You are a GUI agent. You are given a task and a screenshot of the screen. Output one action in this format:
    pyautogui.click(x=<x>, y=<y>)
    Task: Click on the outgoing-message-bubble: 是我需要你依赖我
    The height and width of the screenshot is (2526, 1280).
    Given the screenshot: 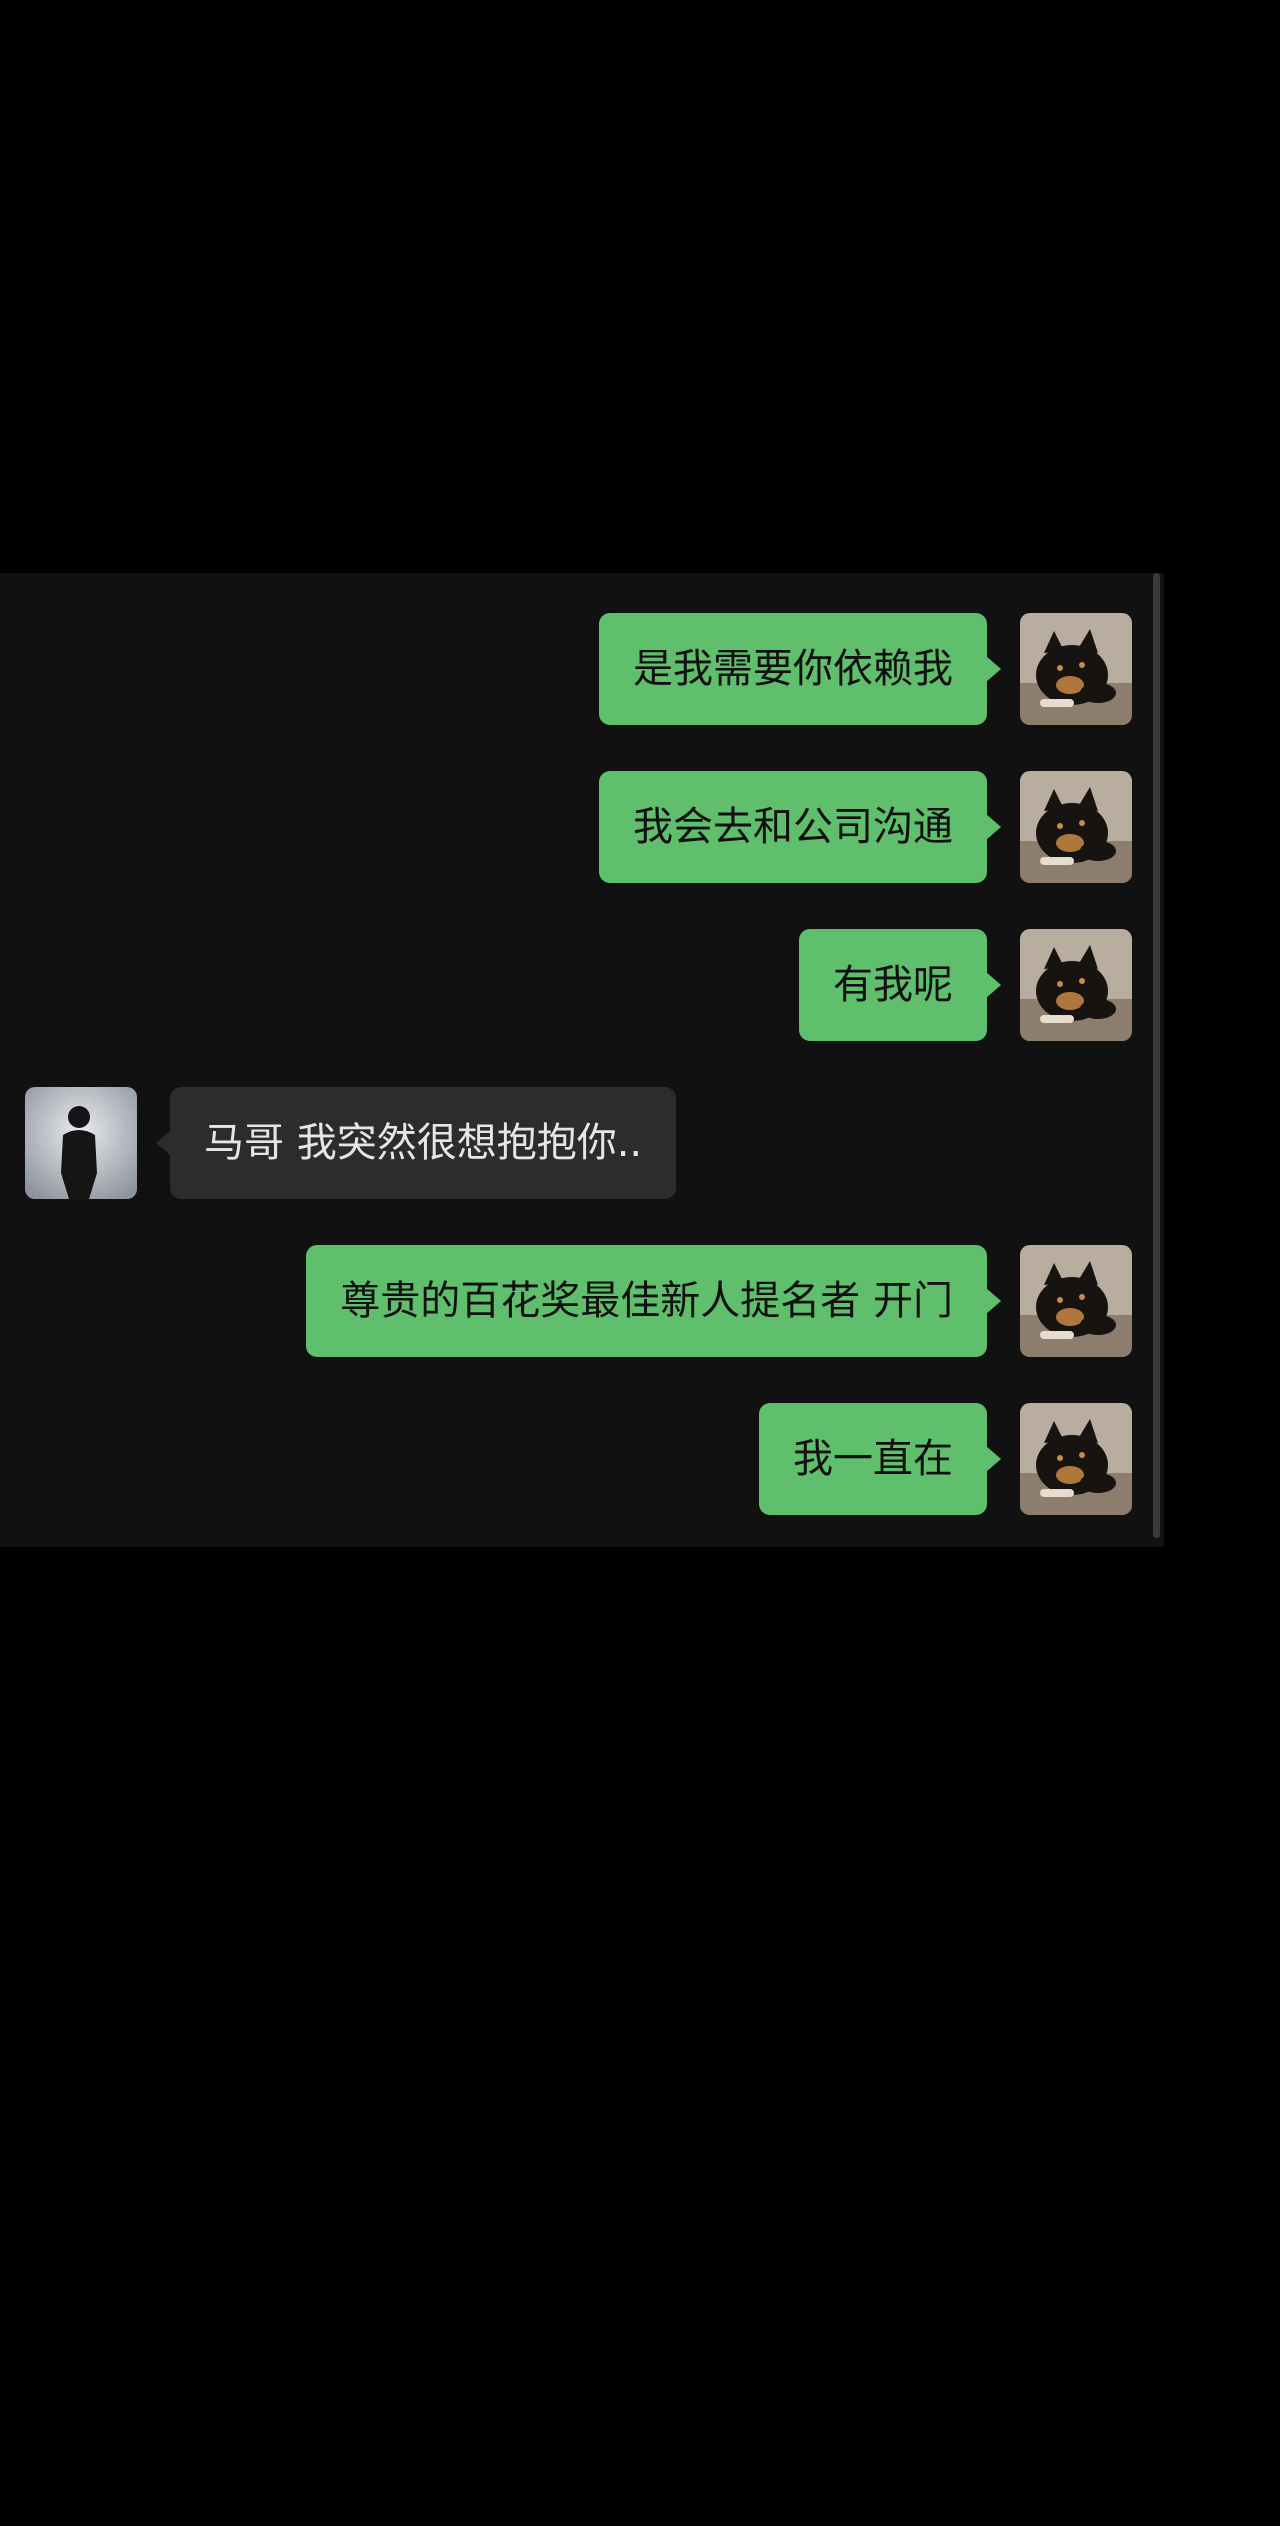 What is the action you would take?
    pyautogui.click(x=800, y=669)
    